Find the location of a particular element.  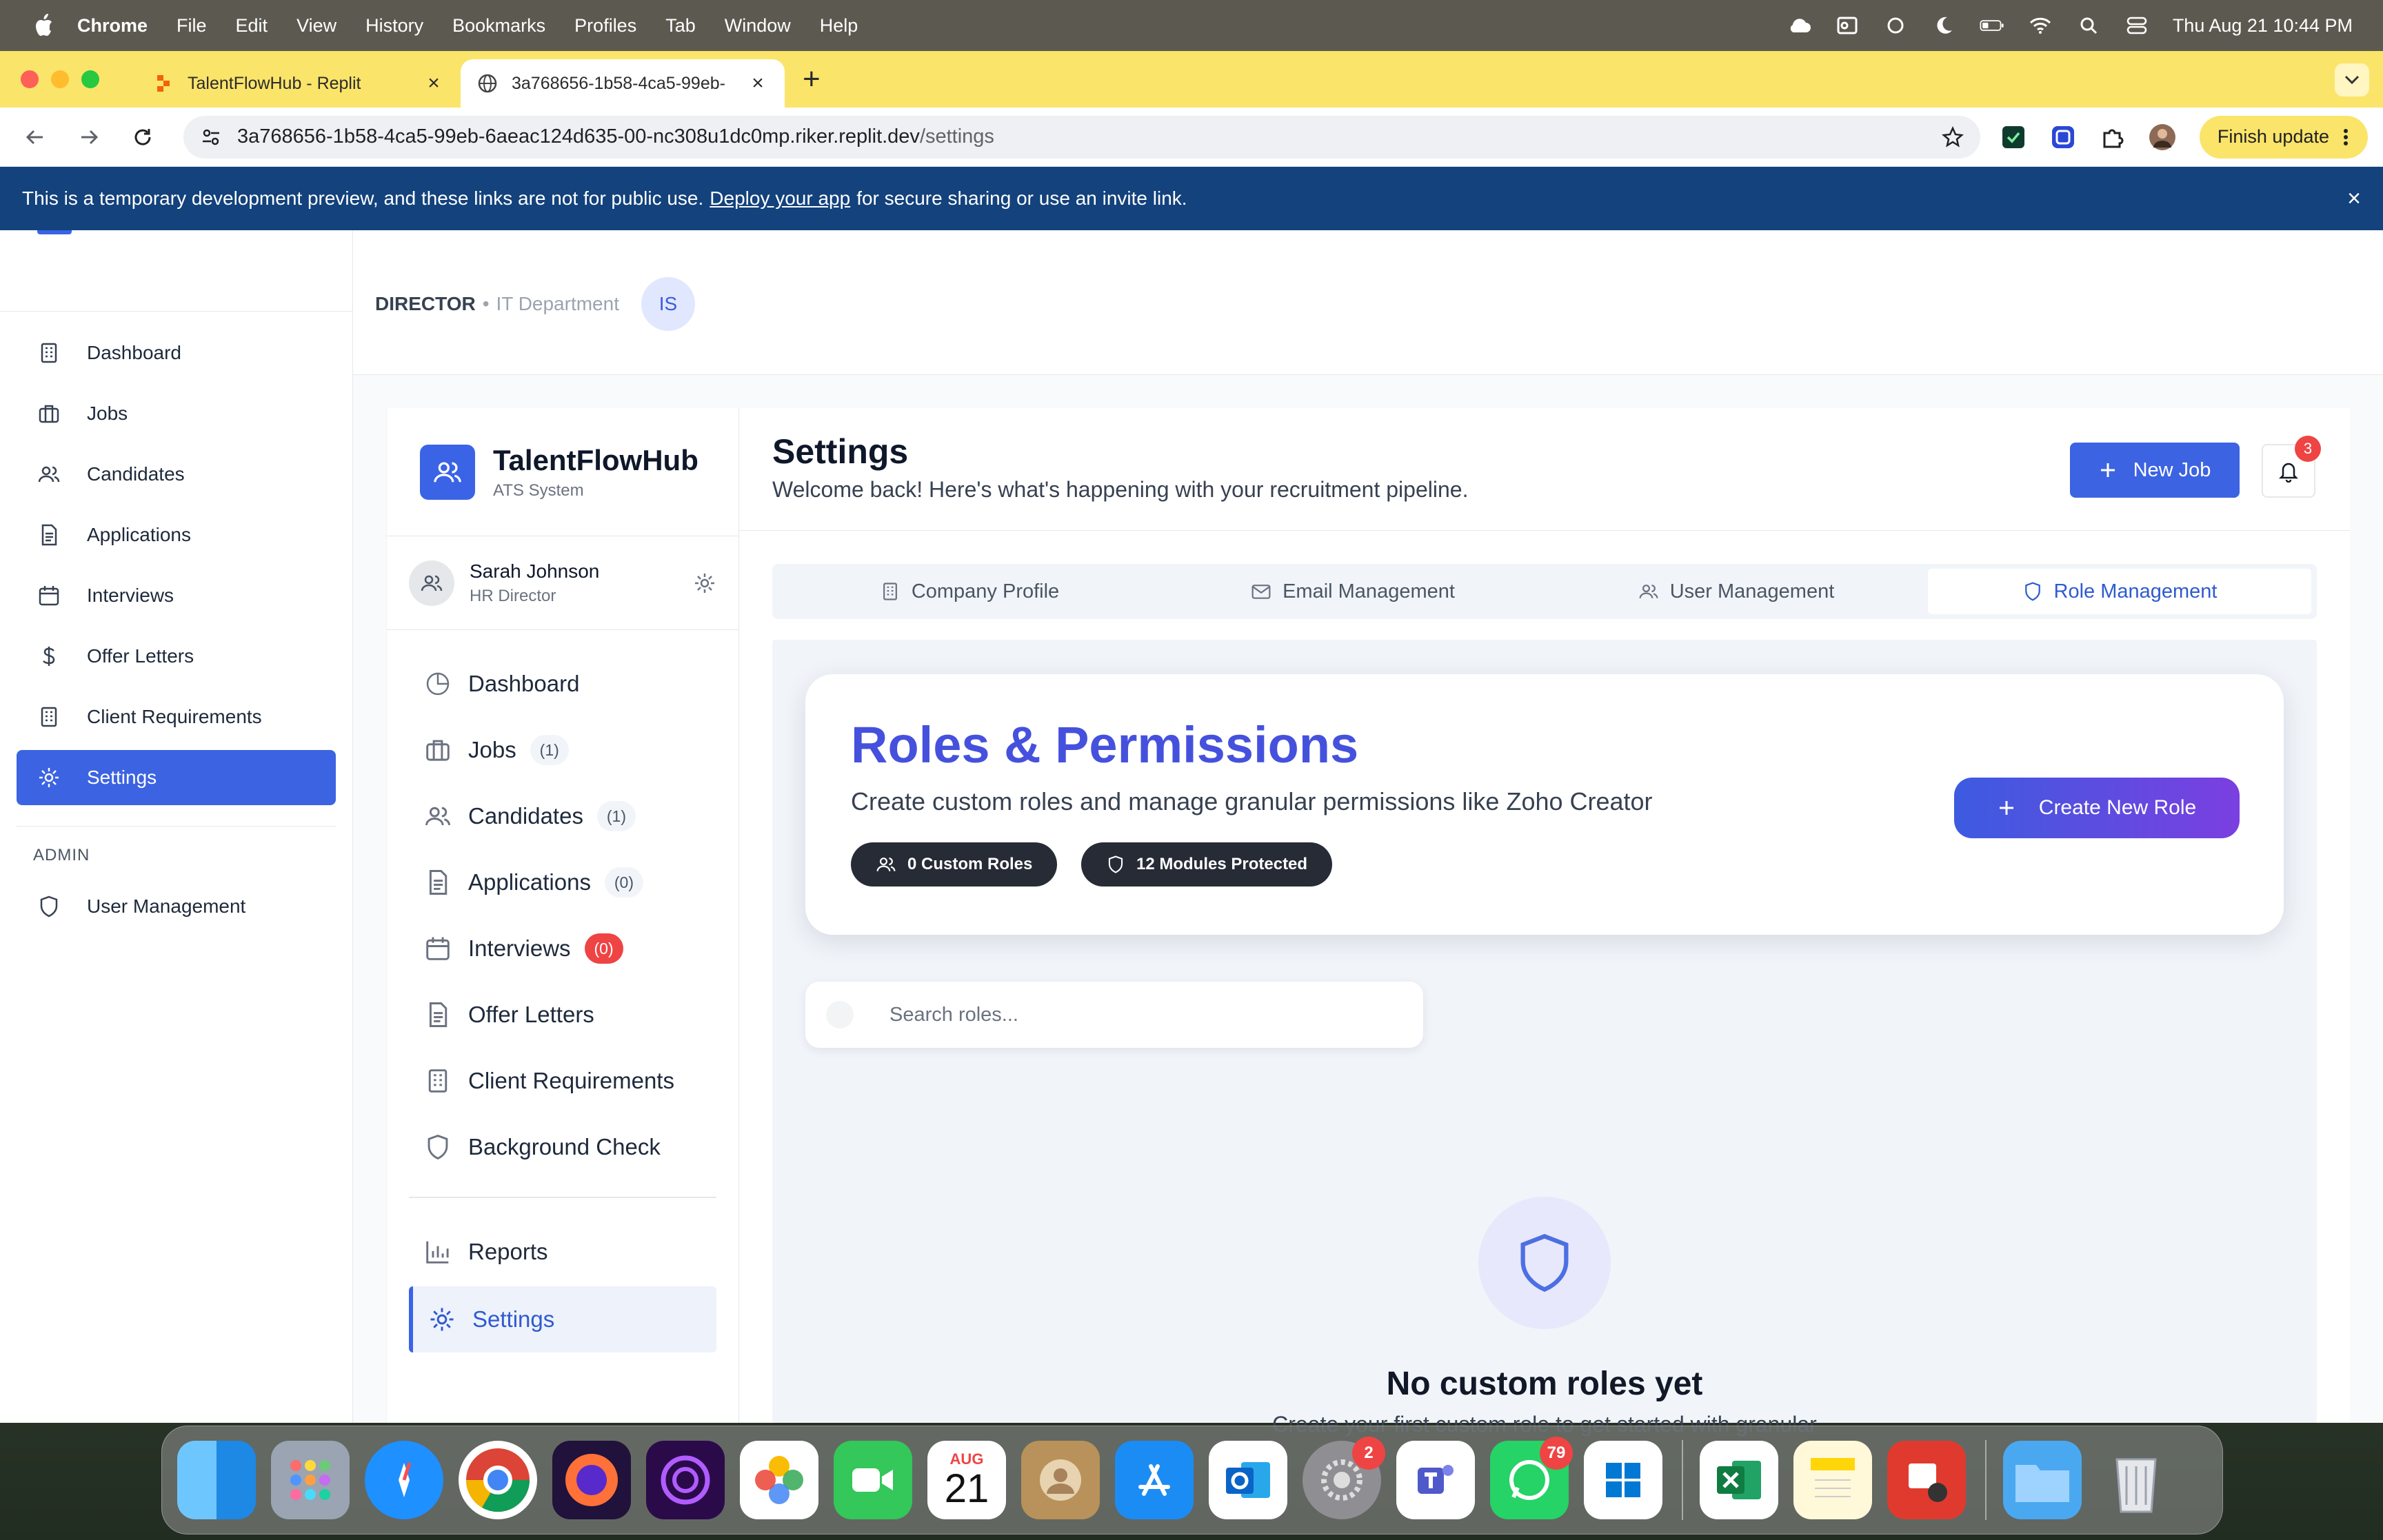

notifications-button: 3 is located at coordinates (2291, 467).